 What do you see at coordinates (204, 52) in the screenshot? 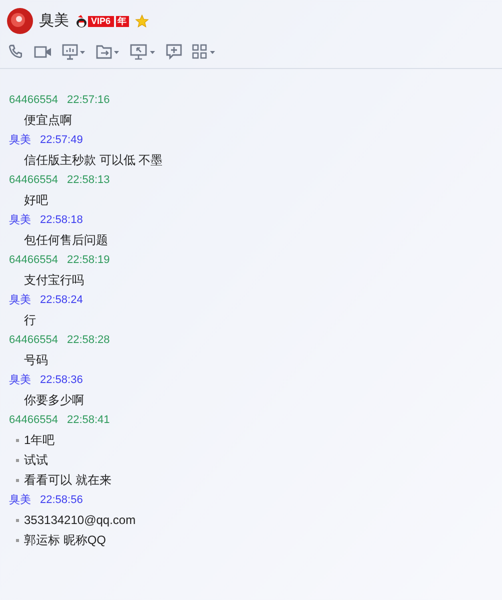
I see `apps-grid-icon` at bounding box center [204, 52].